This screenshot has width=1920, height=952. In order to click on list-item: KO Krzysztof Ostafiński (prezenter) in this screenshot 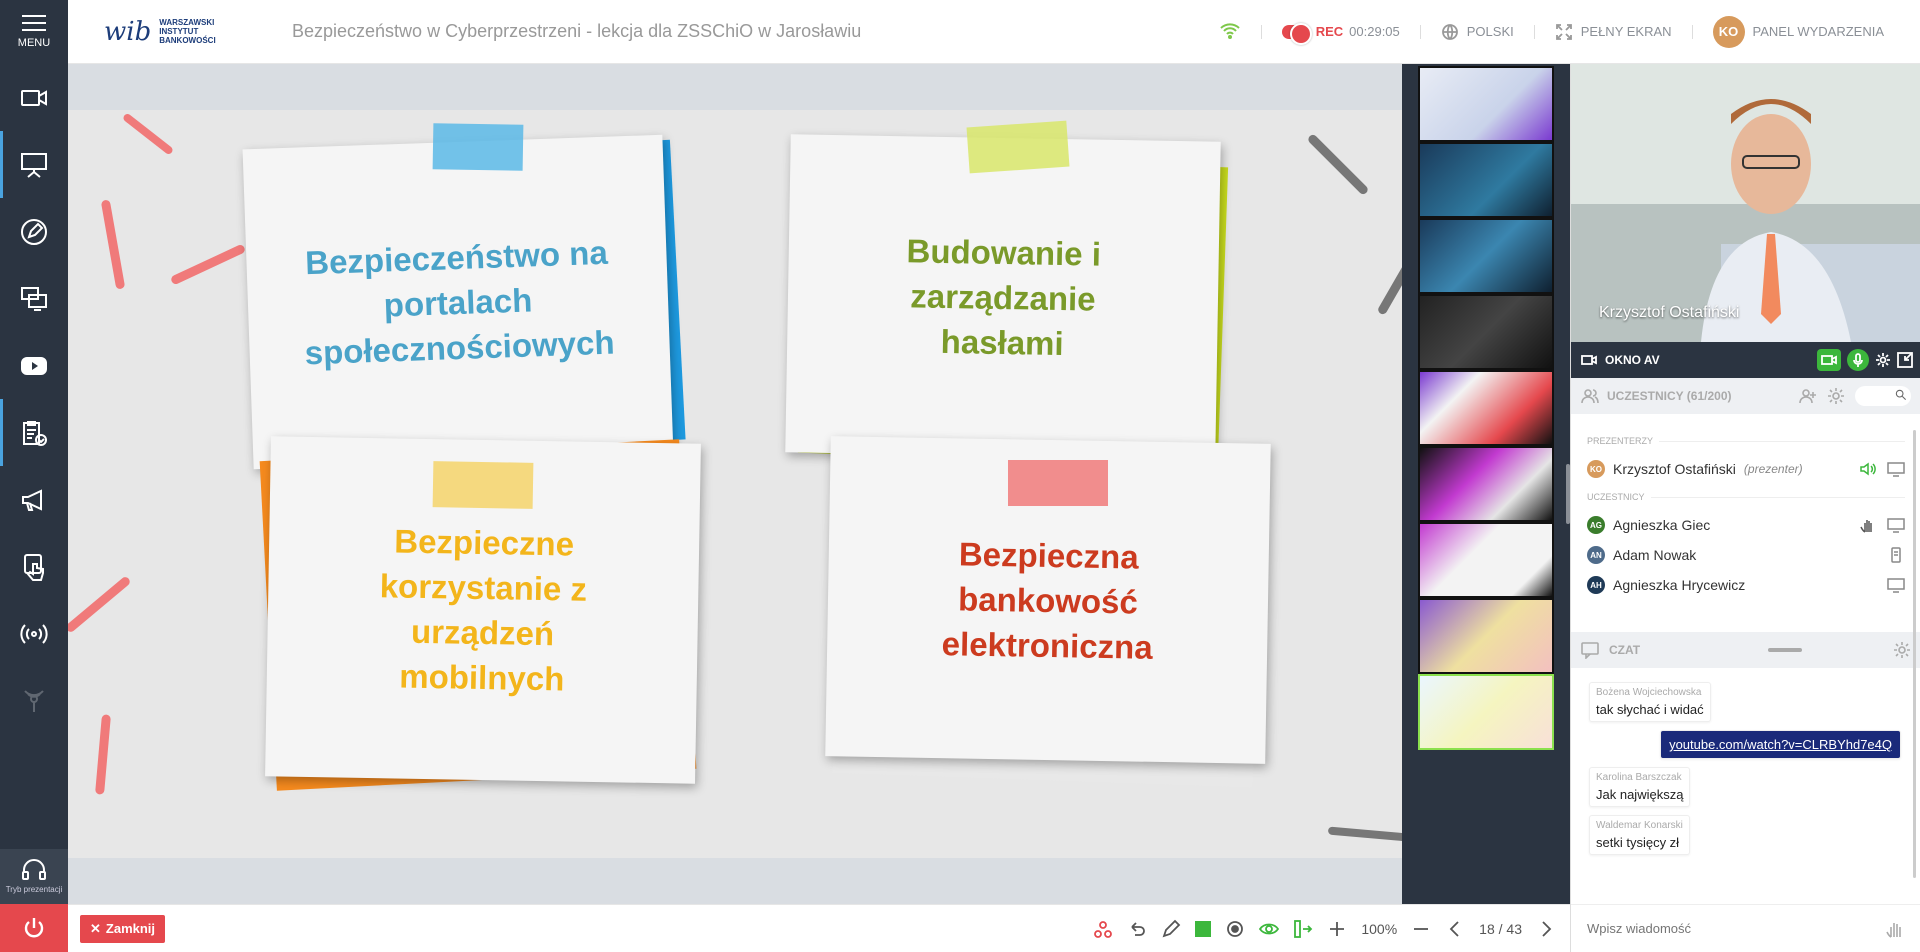, I will do `click(1746, 469)`.